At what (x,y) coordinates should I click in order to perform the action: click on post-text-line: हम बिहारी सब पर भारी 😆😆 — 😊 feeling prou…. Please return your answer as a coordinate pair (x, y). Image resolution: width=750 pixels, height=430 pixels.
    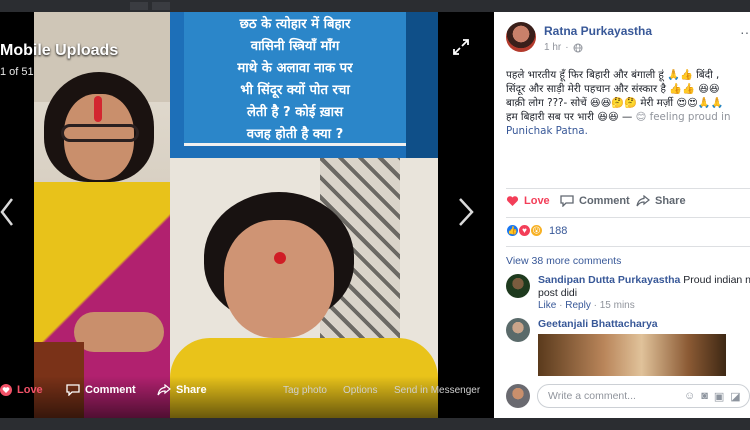
    Looking at the image, I should click on (618, 117).